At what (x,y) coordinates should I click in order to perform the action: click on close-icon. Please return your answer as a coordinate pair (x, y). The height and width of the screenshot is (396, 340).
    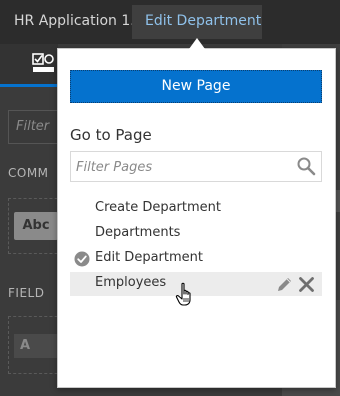
    Looking at the image, I should click on (306, 284).